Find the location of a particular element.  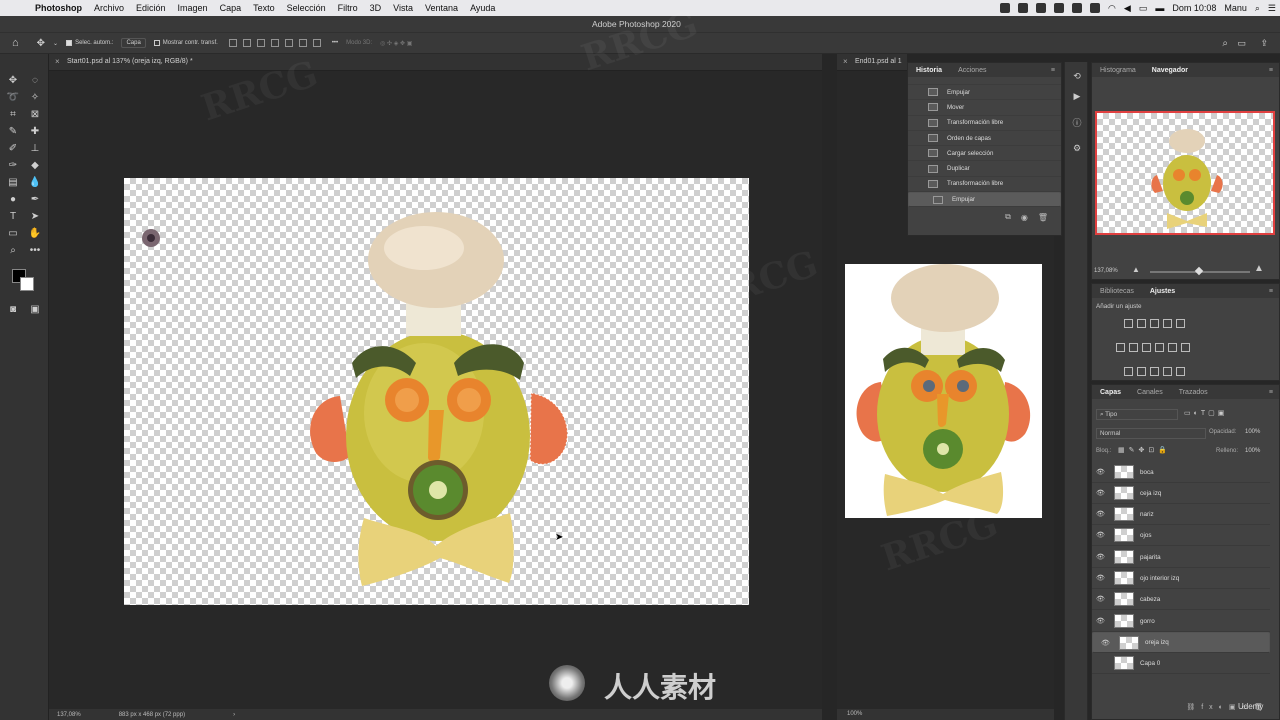

blur-tool-icon: 💧 is located at coordinates (35, 183).